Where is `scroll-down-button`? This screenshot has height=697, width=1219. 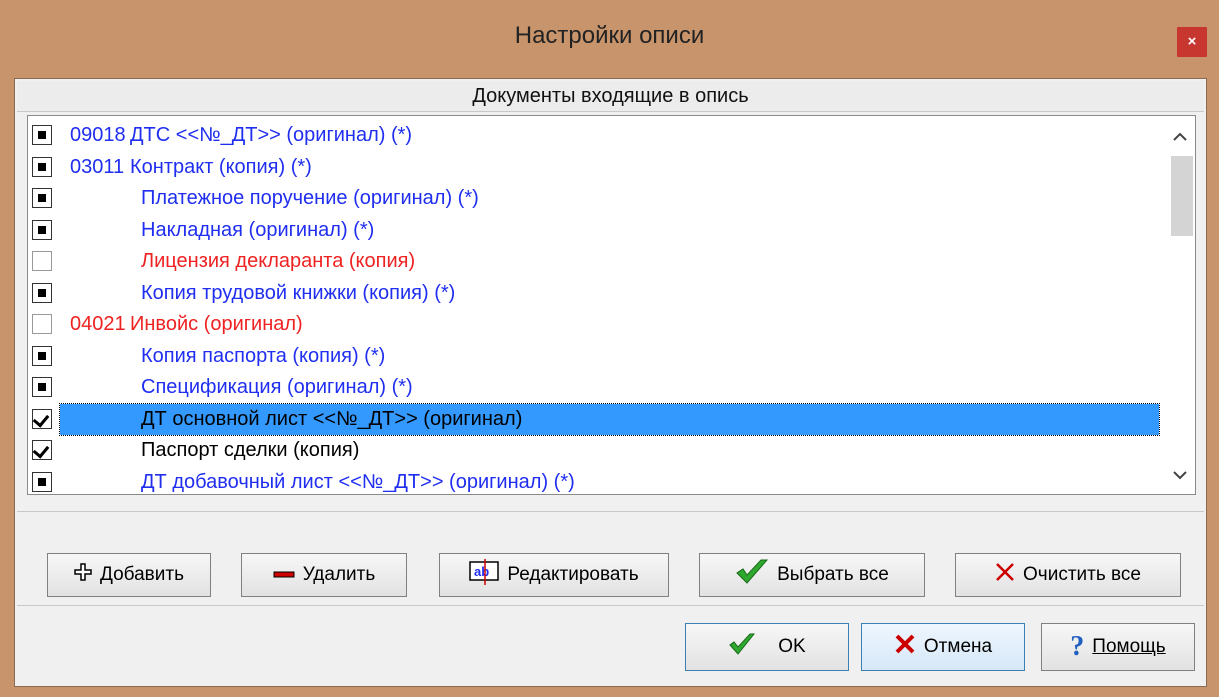 scroll-down-button is located at coordinates (1180, 475).